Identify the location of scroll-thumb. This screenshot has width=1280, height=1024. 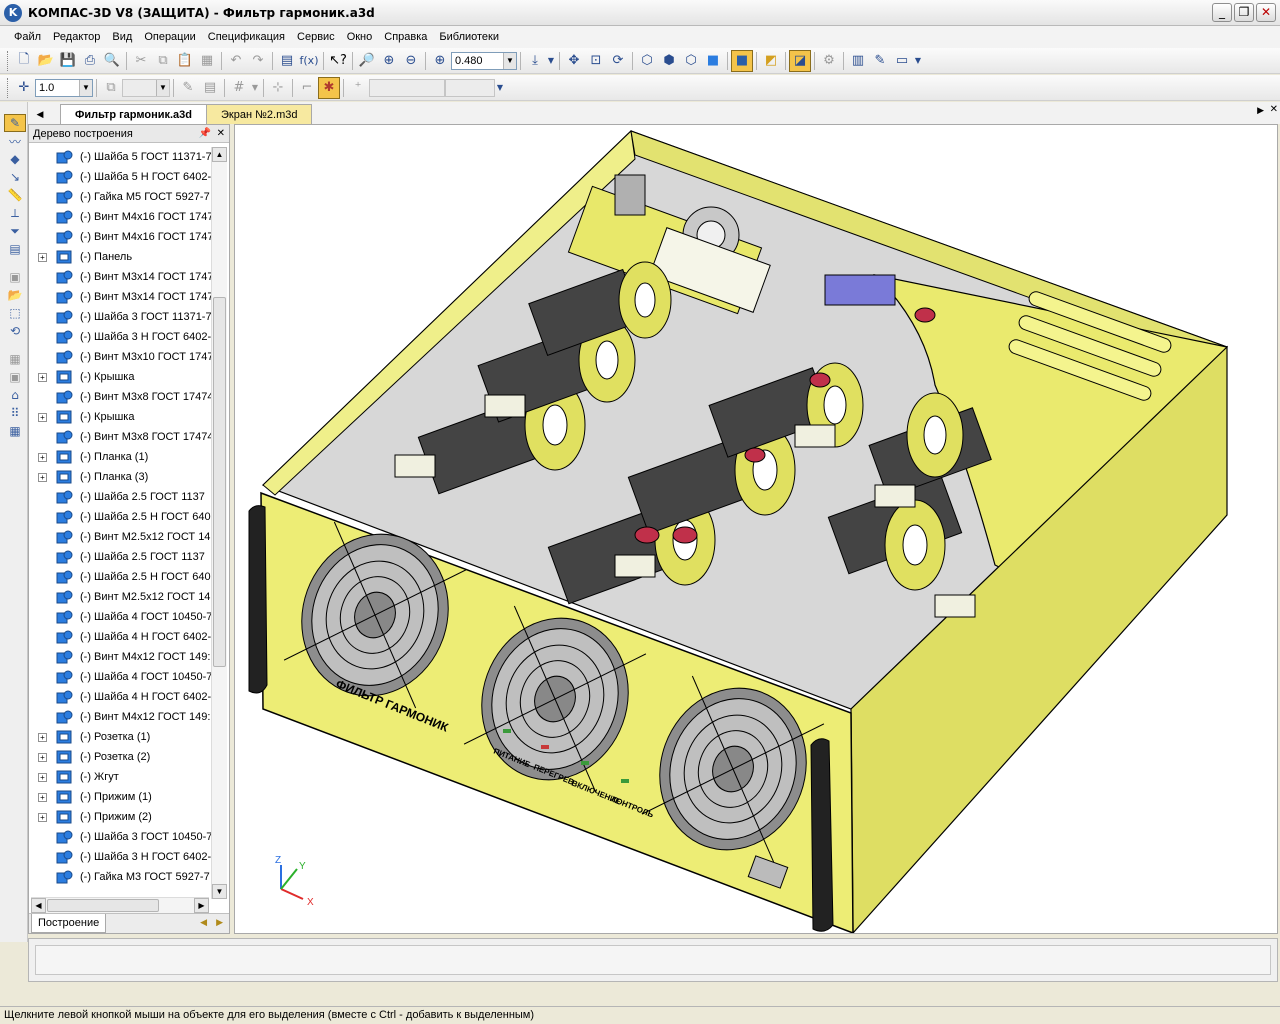
(103, 905).